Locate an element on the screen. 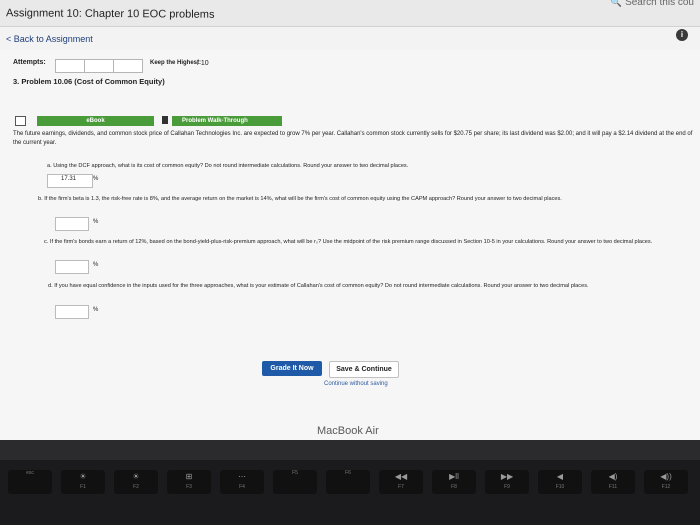 This screenshot has width=700, height=525. macbook-air-label: MacBook Air is located at coordinates (348, 431).